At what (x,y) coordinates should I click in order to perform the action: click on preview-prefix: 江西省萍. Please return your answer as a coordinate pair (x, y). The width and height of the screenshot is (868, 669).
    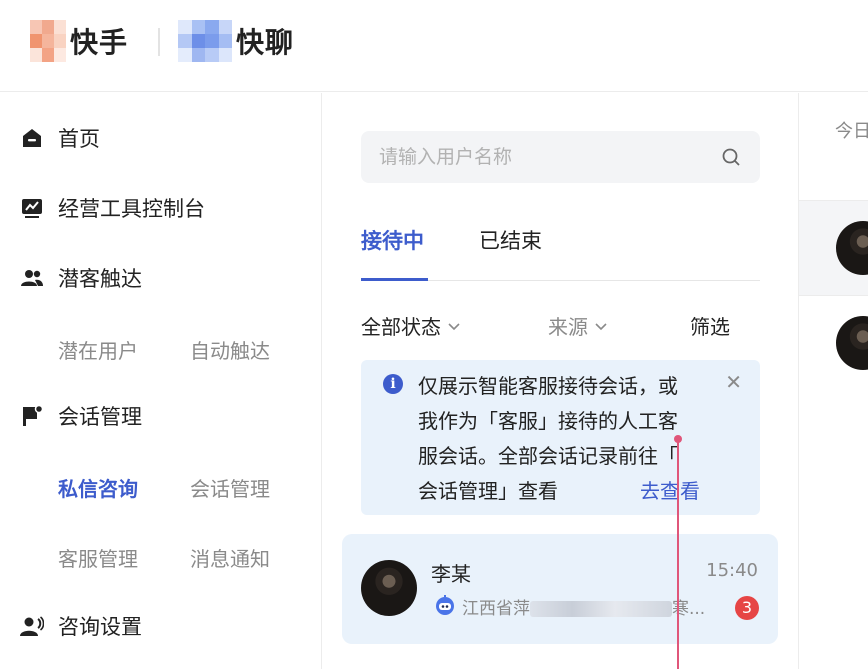
    Looking at the image, I should click on (496, 609).